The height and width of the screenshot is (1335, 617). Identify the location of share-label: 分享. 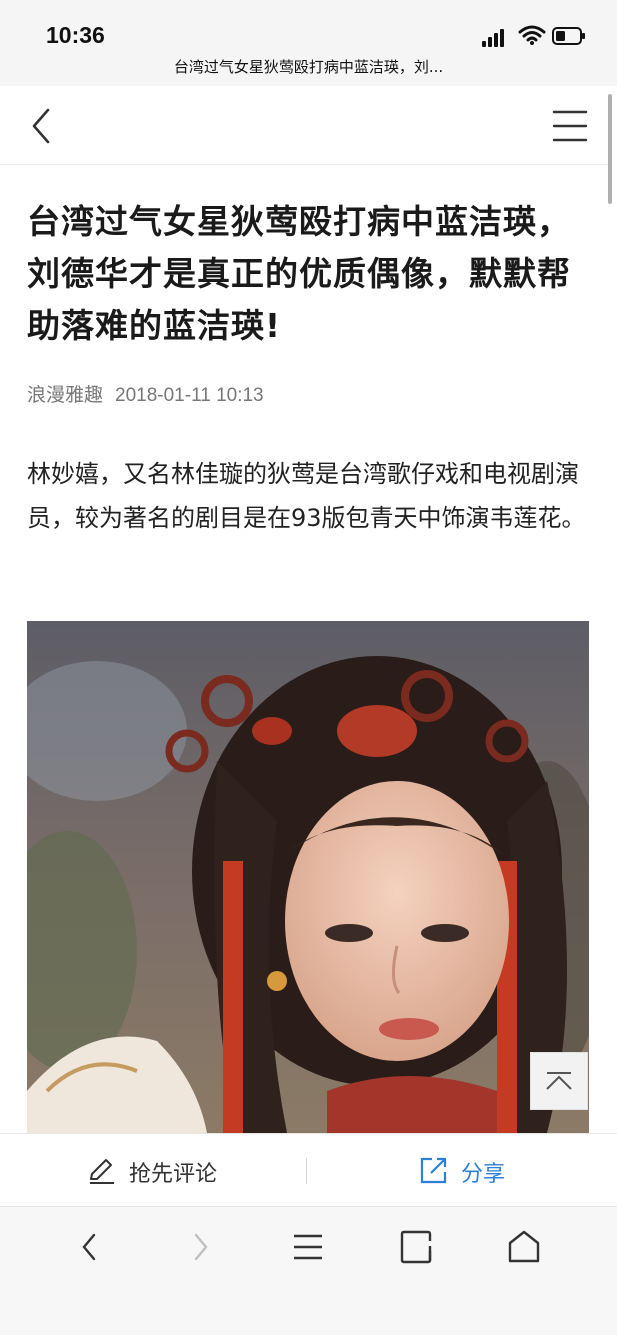
(483, 1174).